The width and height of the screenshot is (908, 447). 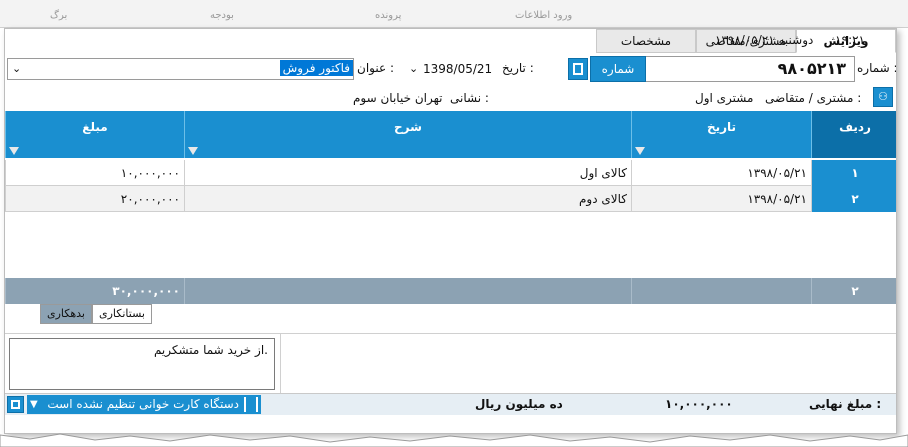 I want to click on column-header-amount: مبلغ, so click(x=94, y=134).